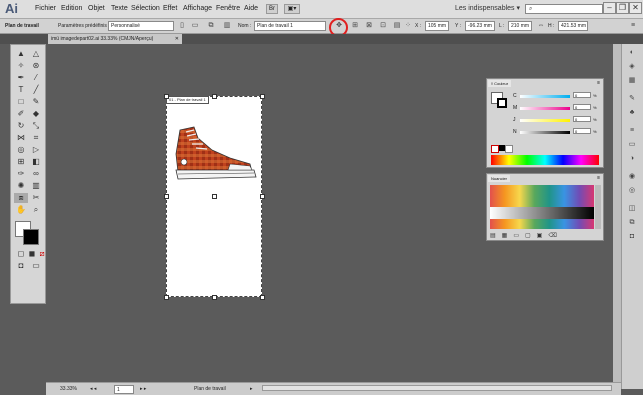 The width and height of the screenshot is (643, 395). What do you see at coordinates (36, 54) in the screenshot?
I see `direct-selection-tool-icon: △` at bounding box center [36, 54].